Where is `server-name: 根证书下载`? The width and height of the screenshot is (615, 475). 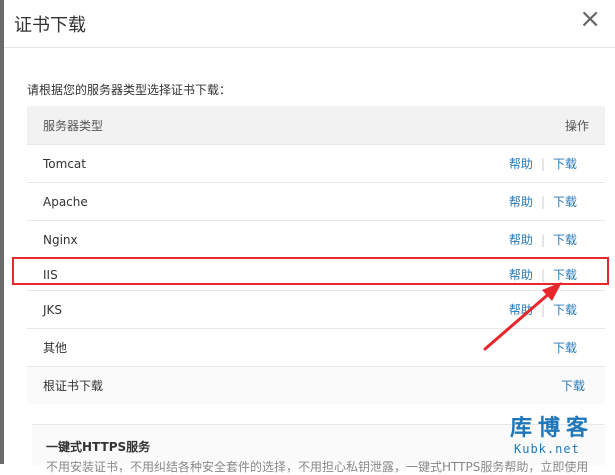 server-name: 根证书下载 is located at coordinates (73, 386).